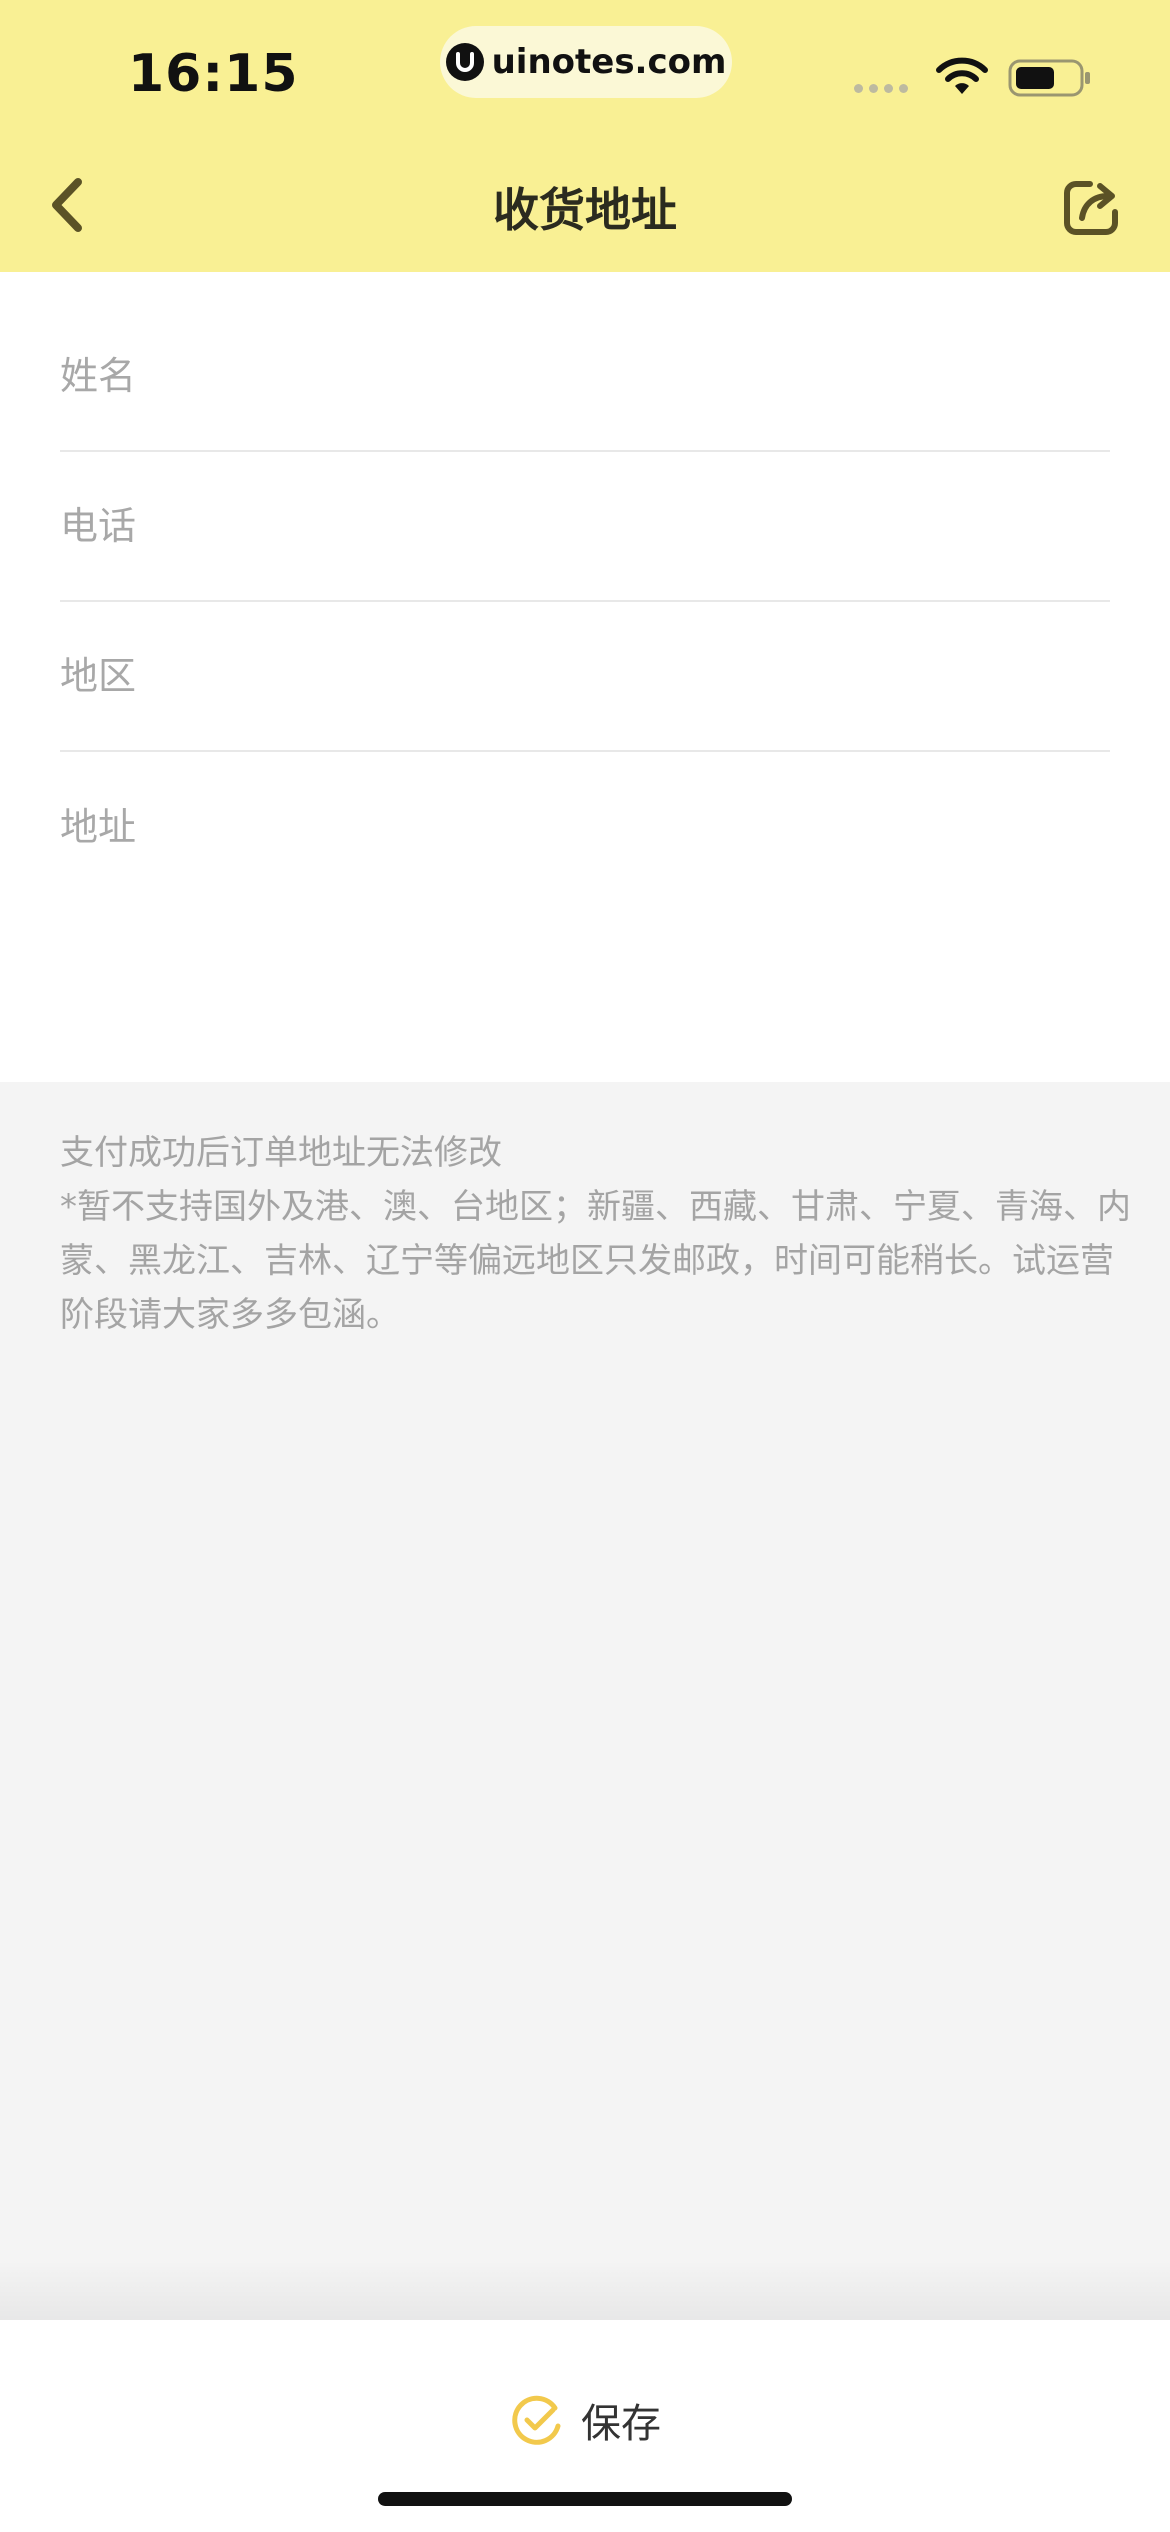 The width and height of the screenshot is (1170, 2532). I want to click on url-pill: uinotes.com, so click(586, 62).